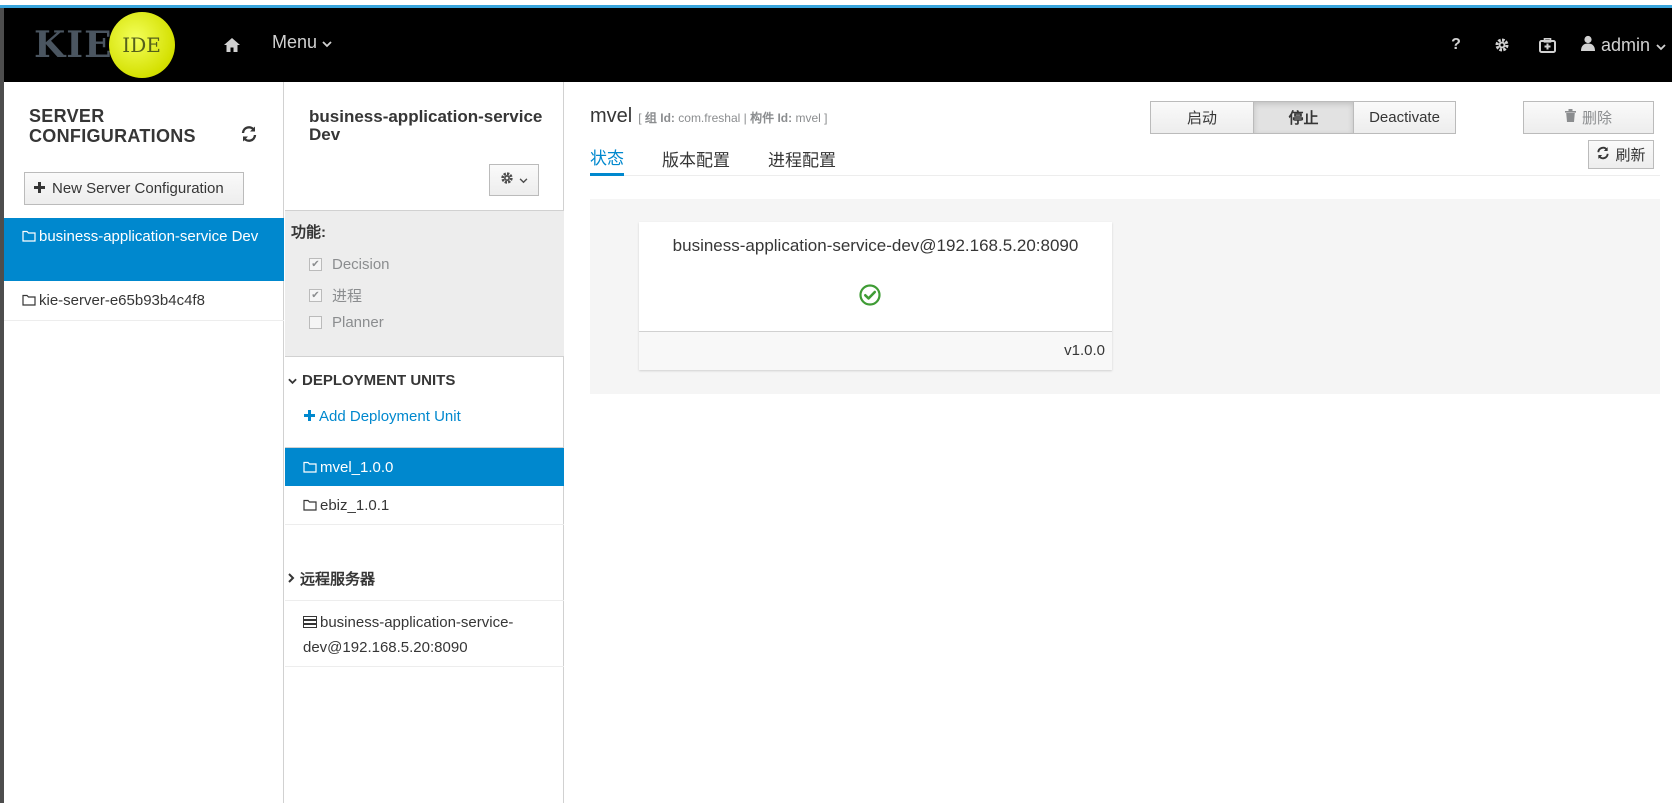  Describe the element at coordinates (875, 350) in the screenshot. I see `server-instance-version: v1.0.0` at that location.